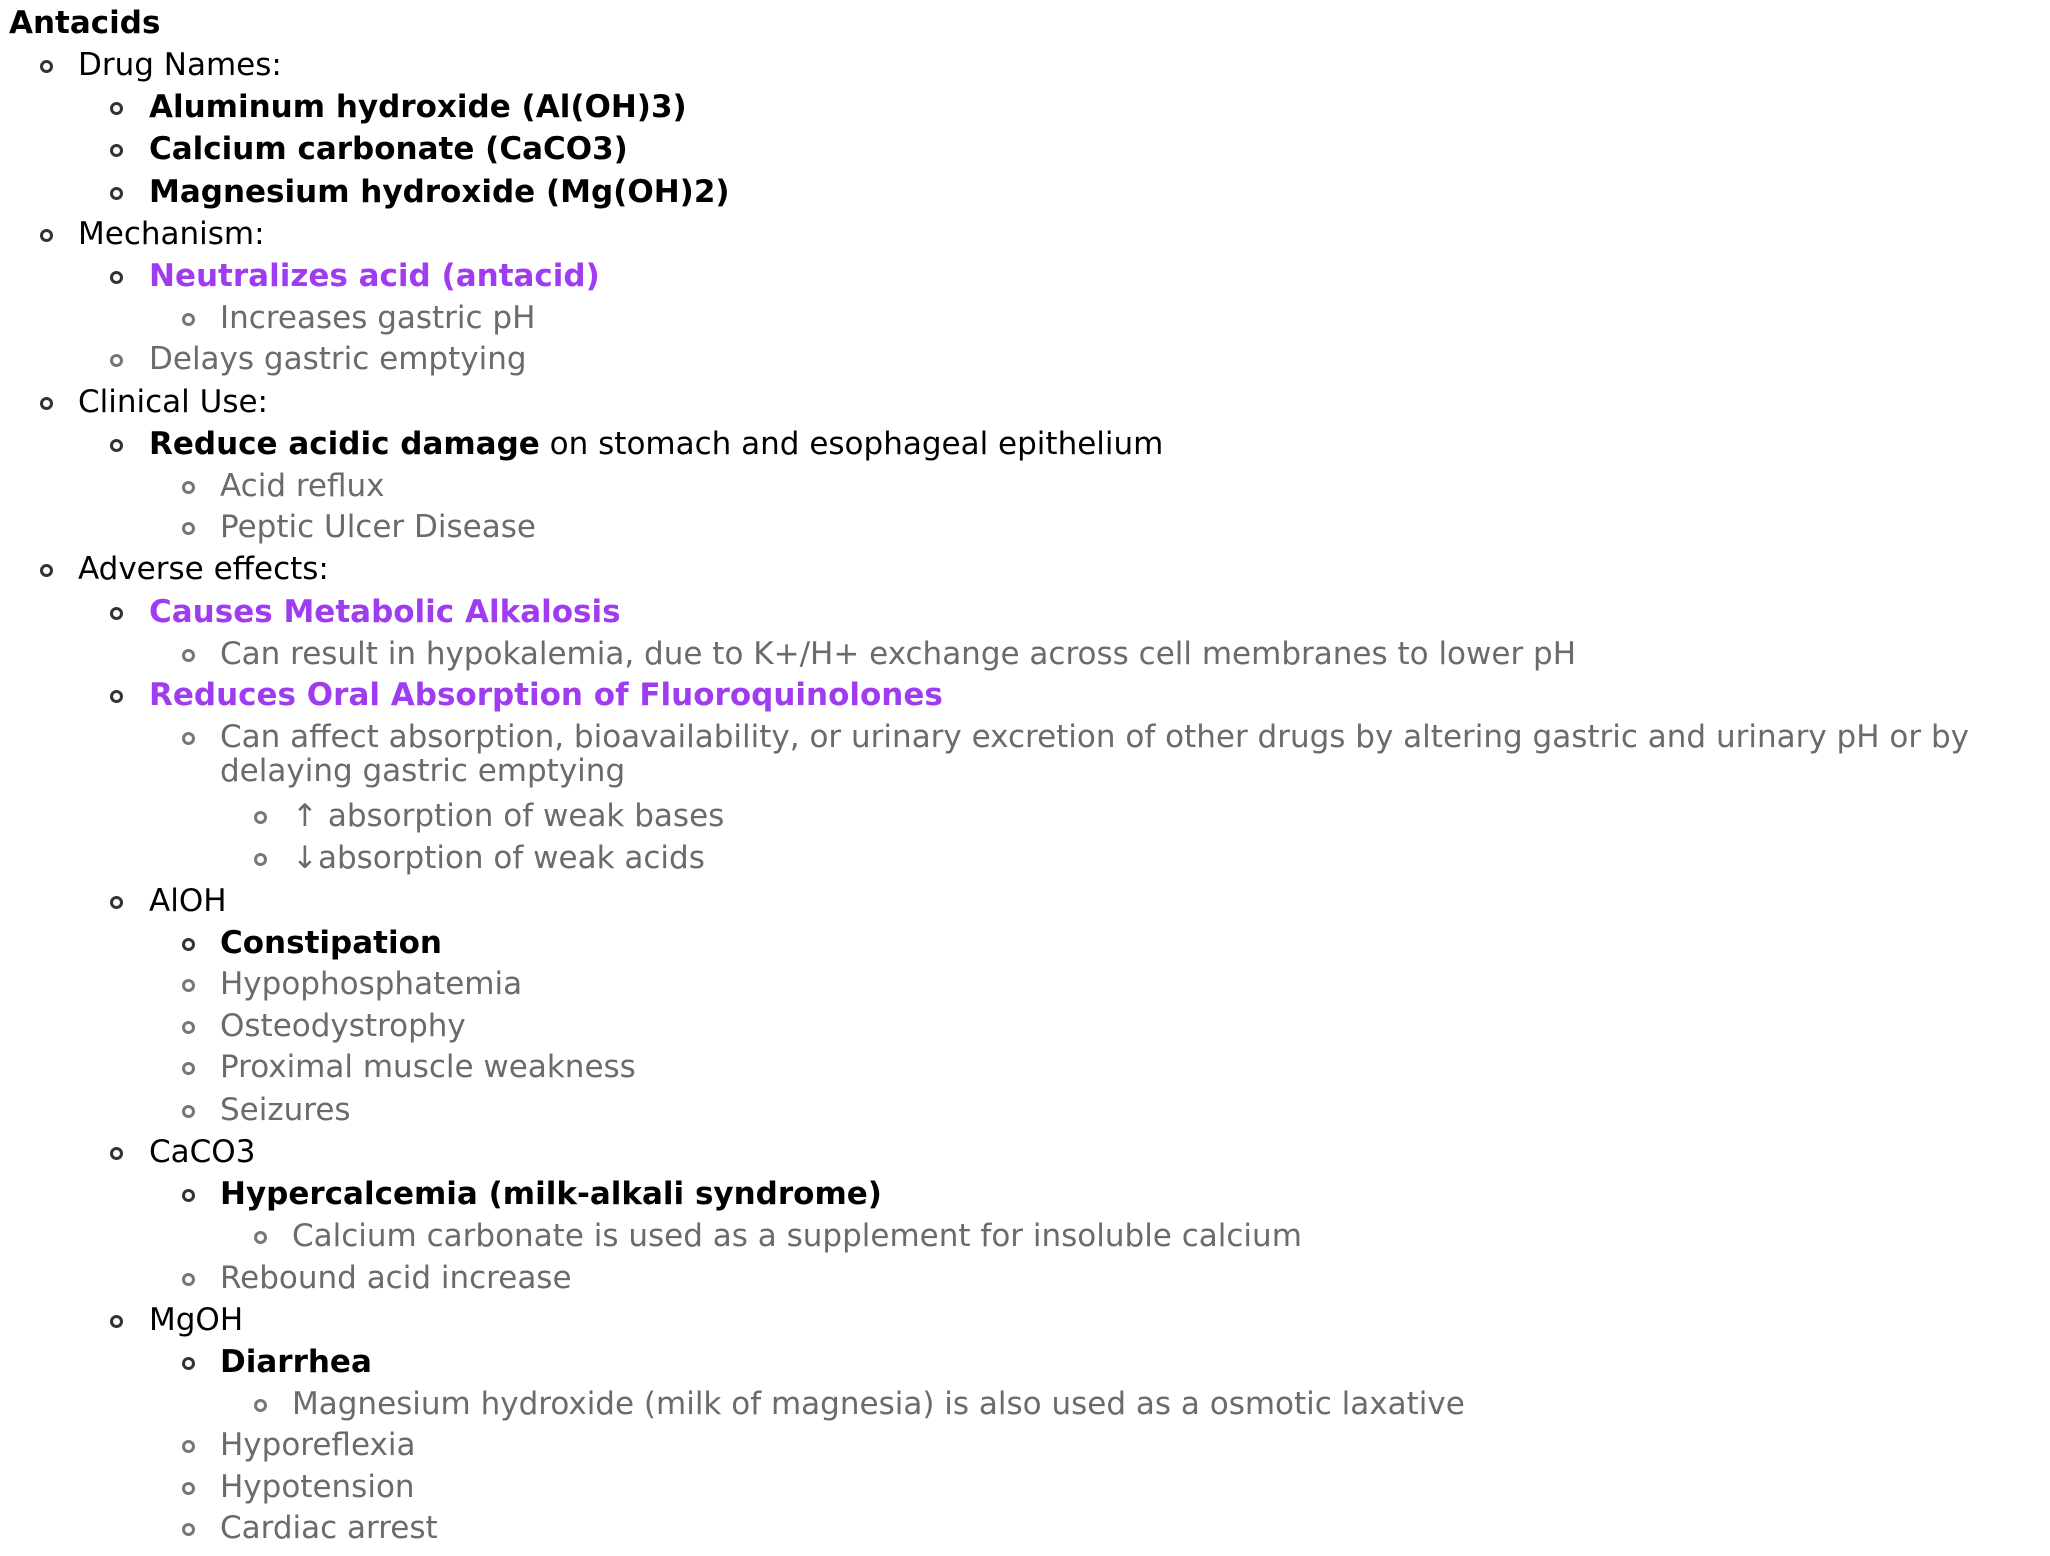  What do you see at coordinates (428, 1067) in the screenshot?
I see `detail-text: Proximal muscle weakness` at bounding box center [428, 1067].